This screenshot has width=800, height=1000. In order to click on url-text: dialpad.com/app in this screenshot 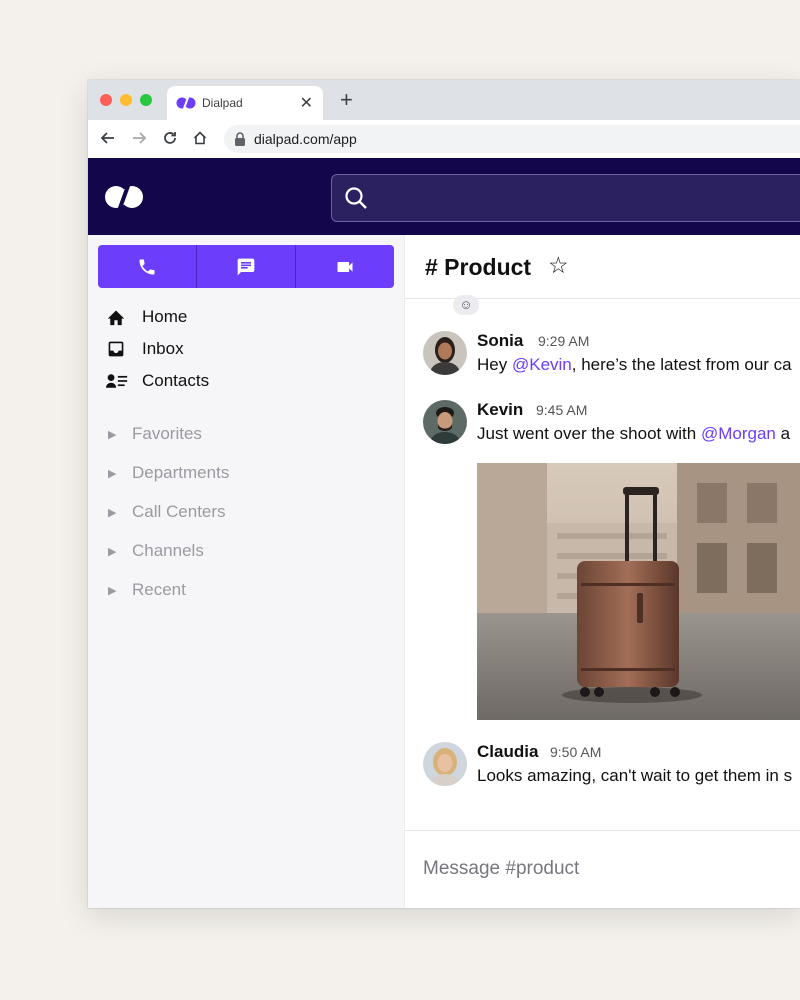, I will do `click(305, 139)`.